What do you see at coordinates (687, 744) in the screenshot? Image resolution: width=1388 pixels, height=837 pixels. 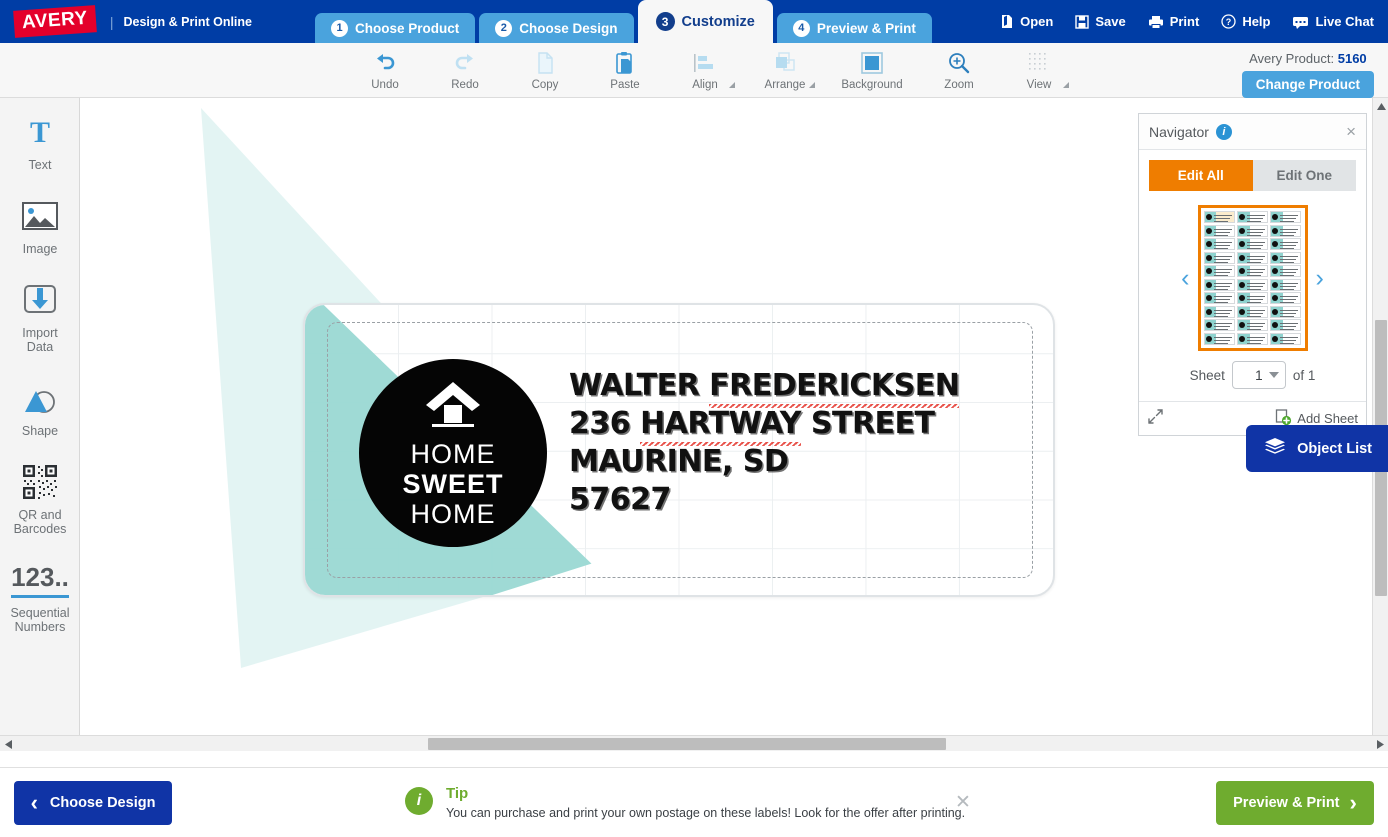 I see `horizontal-scroll-thumb` at bounding box center [687, 744].